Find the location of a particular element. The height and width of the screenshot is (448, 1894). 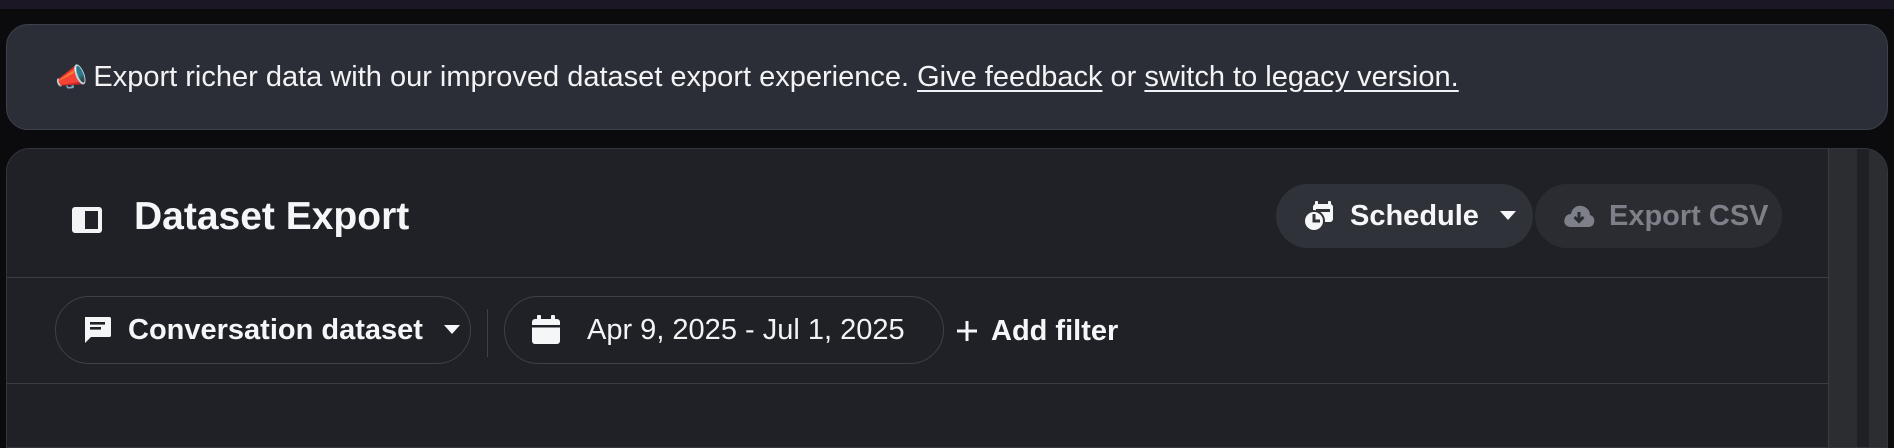

top-strip is located at coordinates (947, 4).